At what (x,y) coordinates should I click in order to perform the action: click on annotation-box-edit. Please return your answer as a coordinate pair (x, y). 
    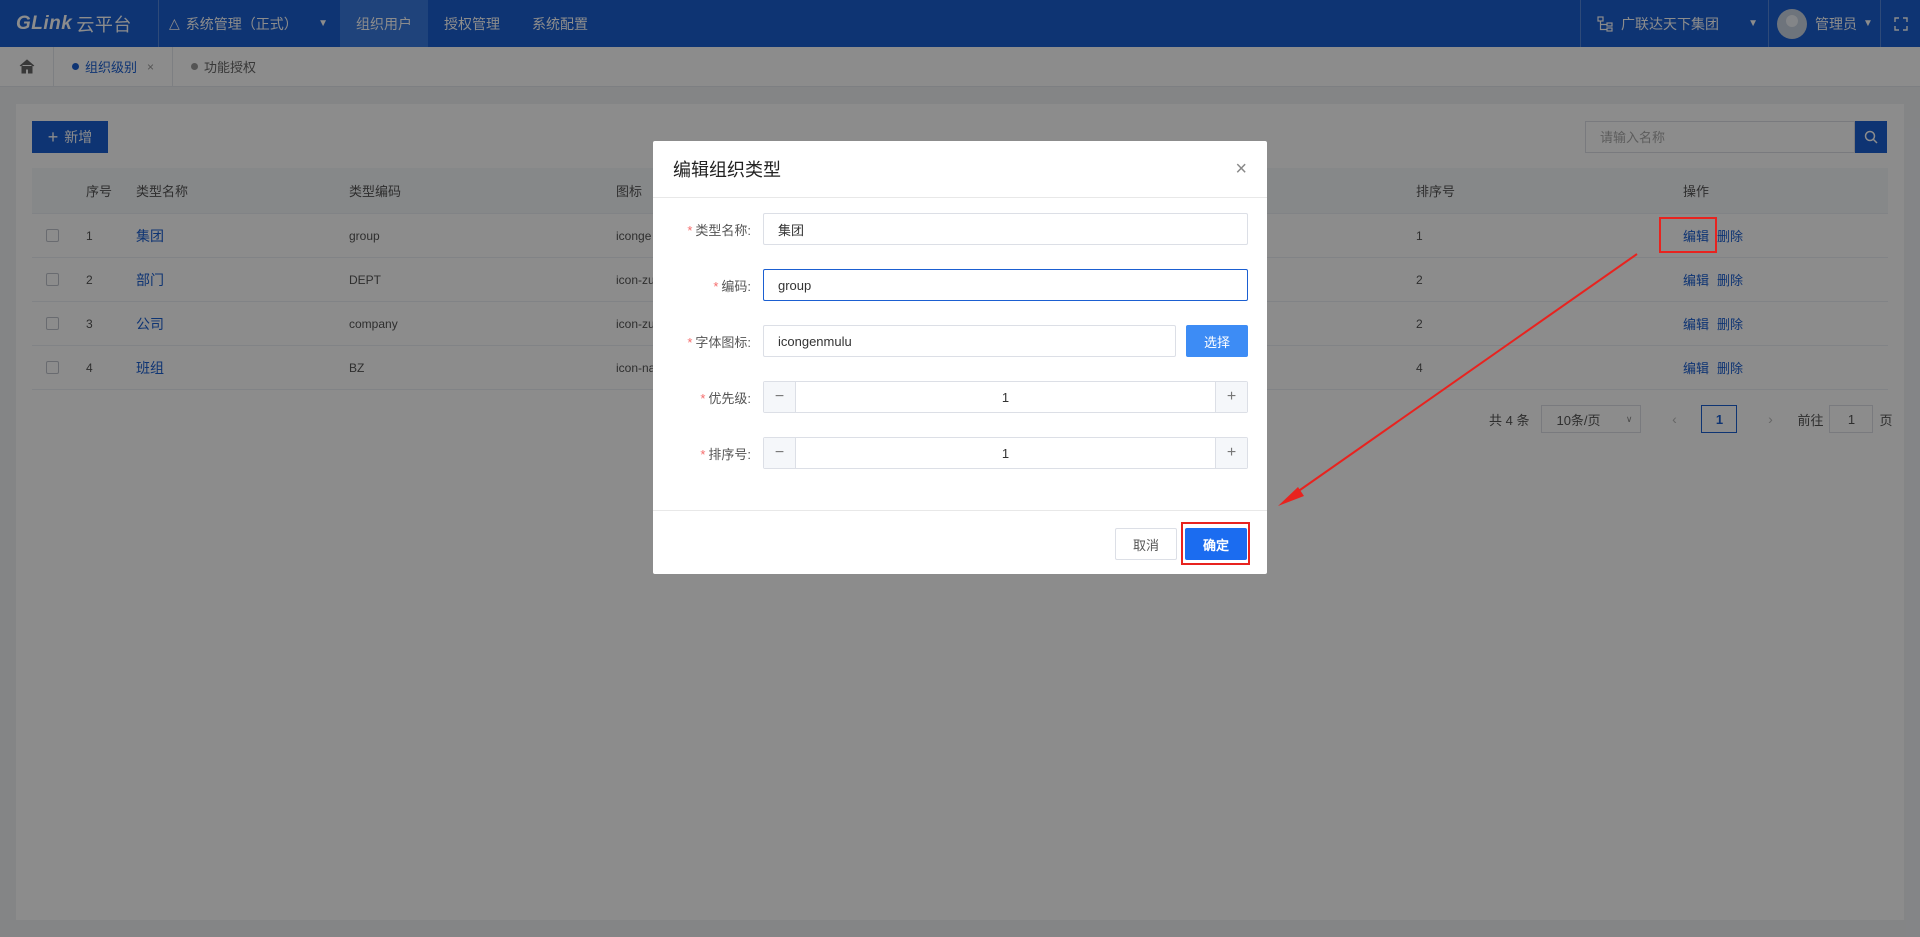
    Looking at the image, I should click on (1688, 235).